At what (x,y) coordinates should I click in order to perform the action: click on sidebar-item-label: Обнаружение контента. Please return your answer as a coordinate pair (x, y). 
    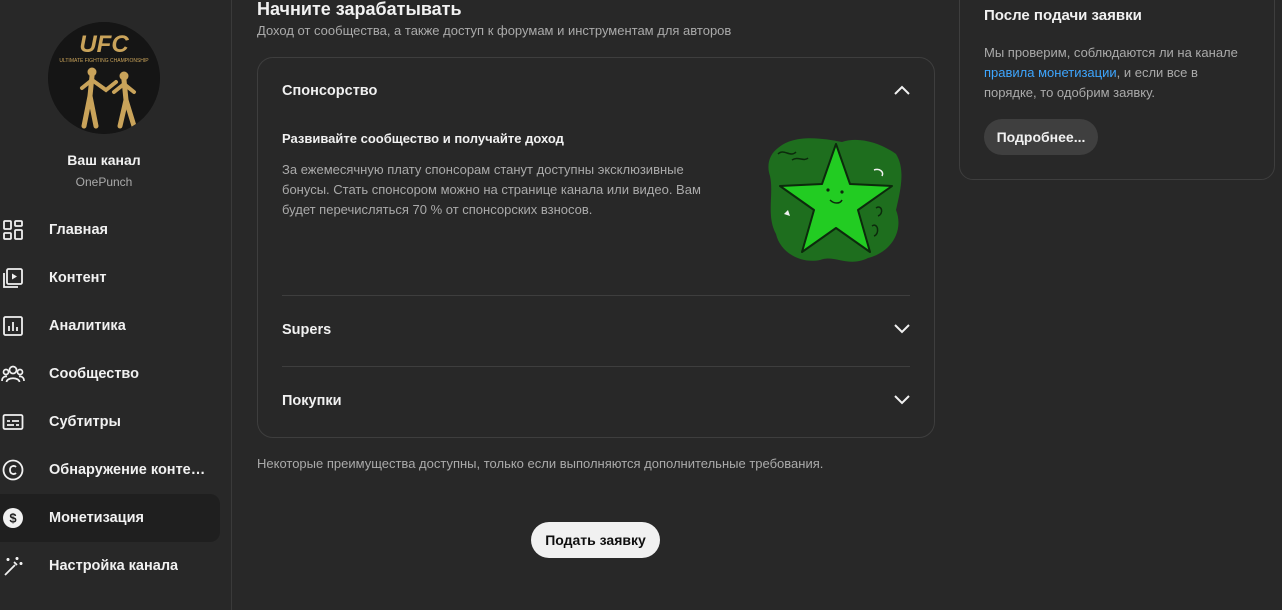
    Looking at the image, I should click on (128, 470).